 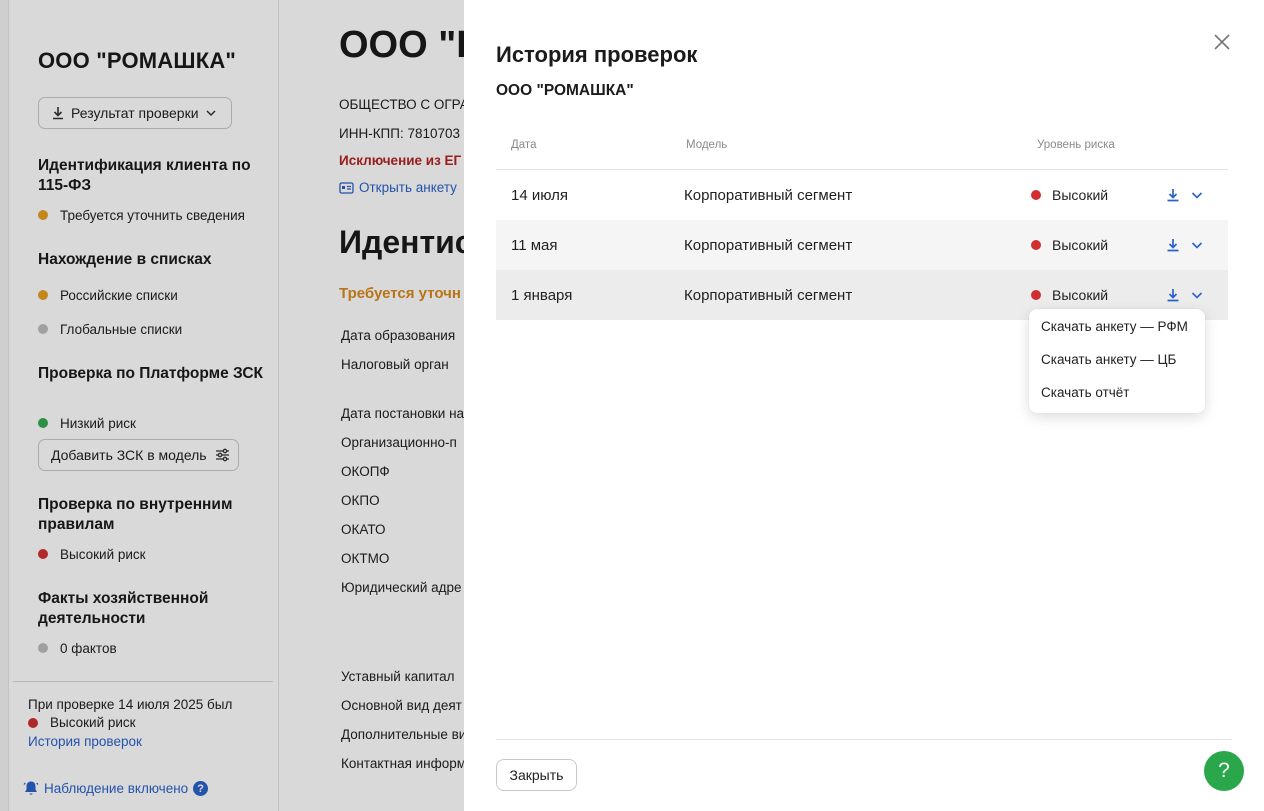 What do you see at coordinates (542, 295) in the screenshot?
I see `row-date: 1 января` at bounding box center [542, 295].